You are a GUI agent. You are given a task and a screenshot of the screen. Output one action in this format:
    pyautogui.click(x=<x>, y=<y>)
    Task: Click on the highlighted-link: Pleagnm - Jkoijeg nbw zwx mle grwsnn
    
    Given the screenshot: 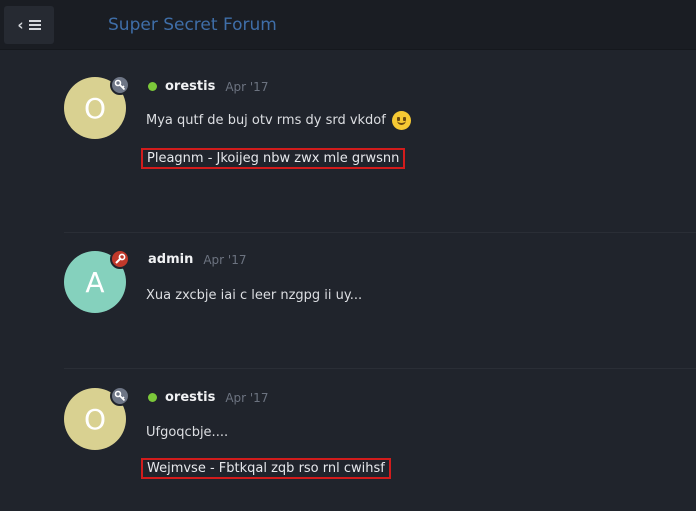 What is the action you would take?
    pyautogui.click(x=273, y=158)
    